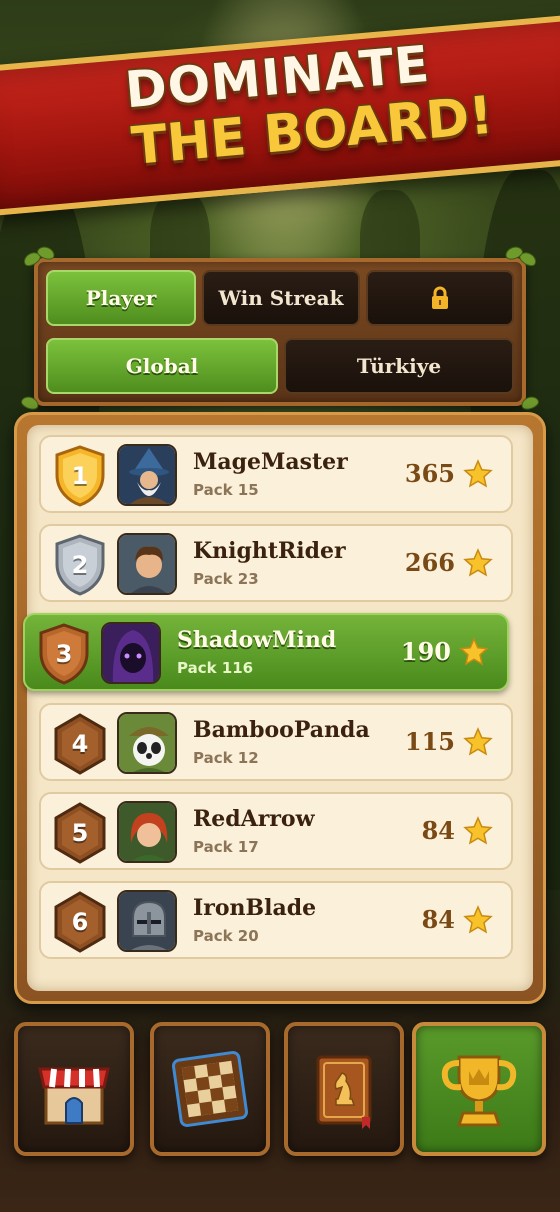  I want to click on hooded-avatar, so click(131, 653).